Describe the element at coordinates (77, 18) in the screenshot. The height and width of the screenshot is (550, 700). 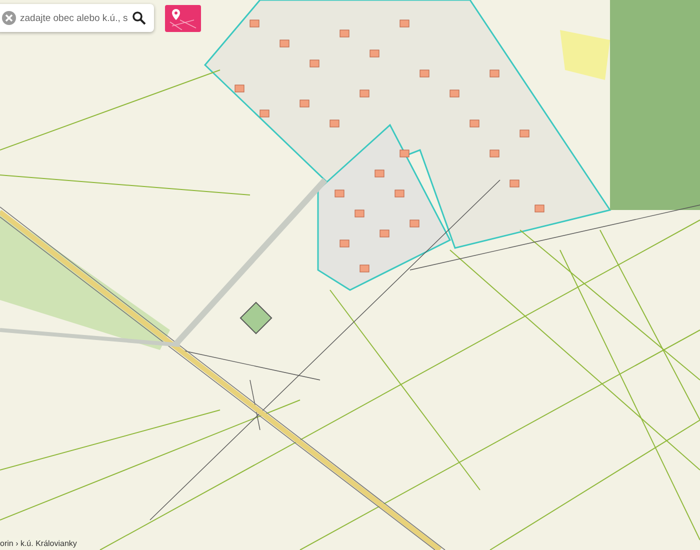
I see `search-field: zadajte obec alebo k.ú., s` at that location.